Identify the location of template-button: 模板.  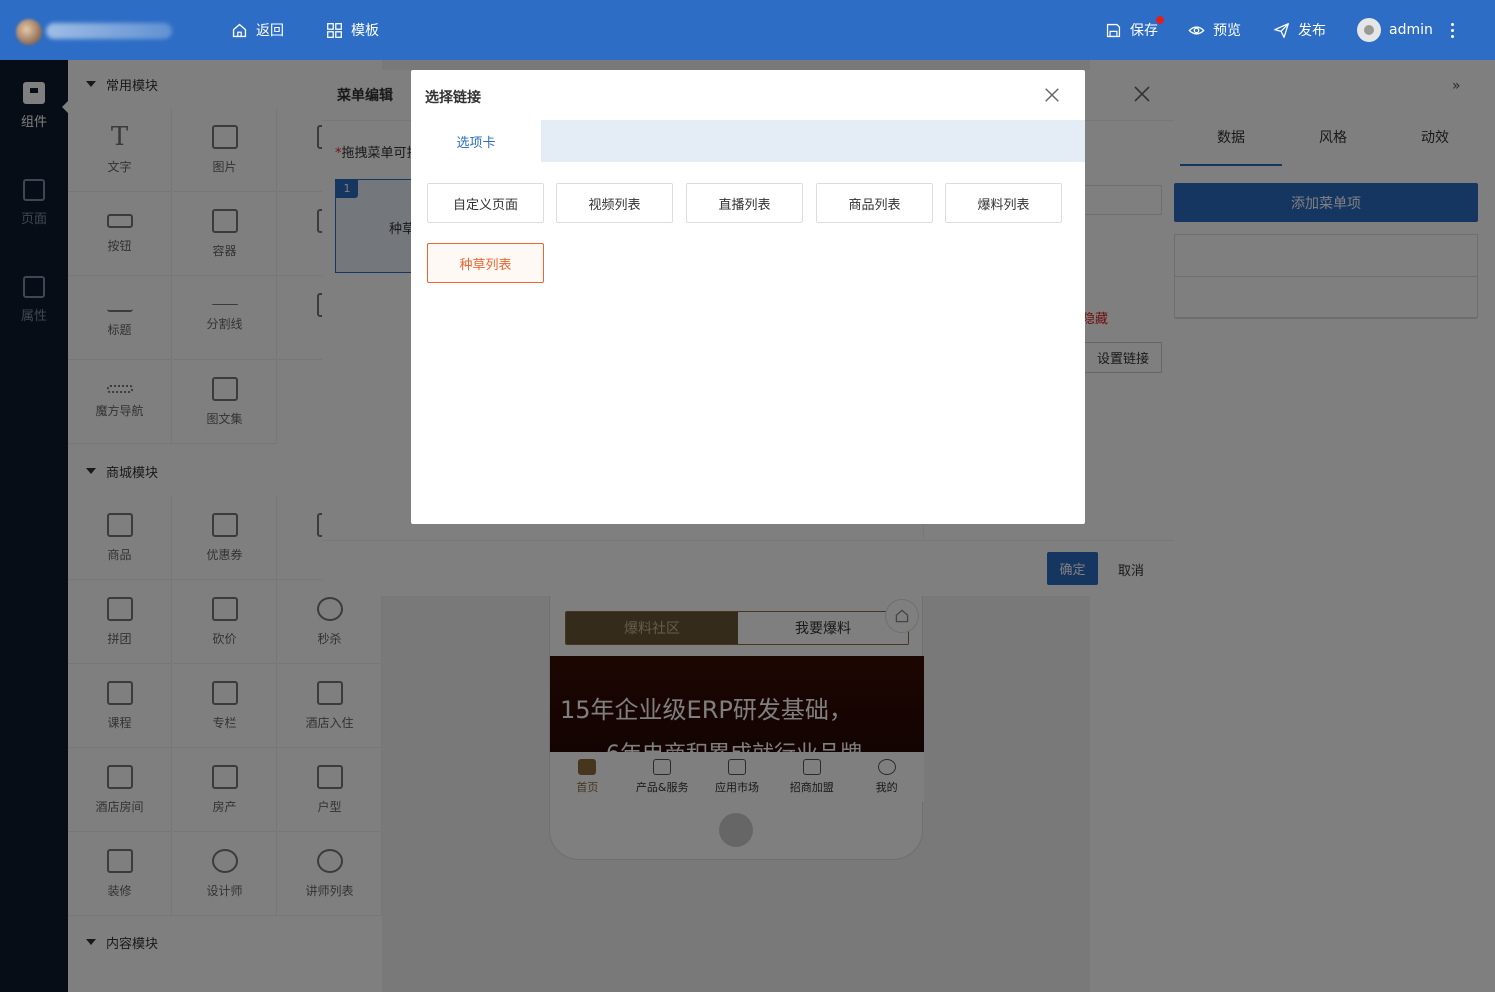
(352, 30).